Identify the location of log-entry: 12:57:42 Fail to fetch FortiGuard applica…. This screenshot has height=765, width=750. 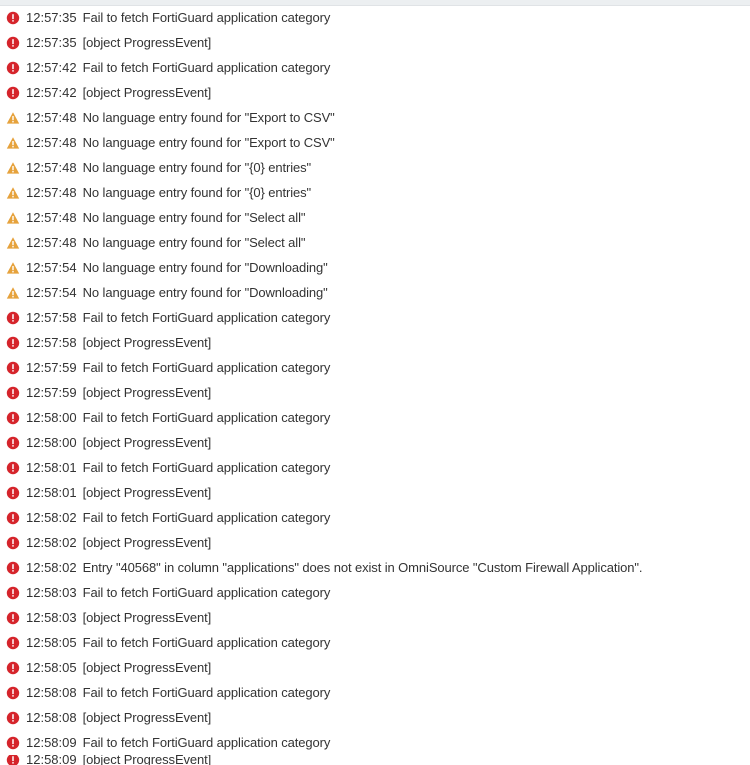
(375, 67).